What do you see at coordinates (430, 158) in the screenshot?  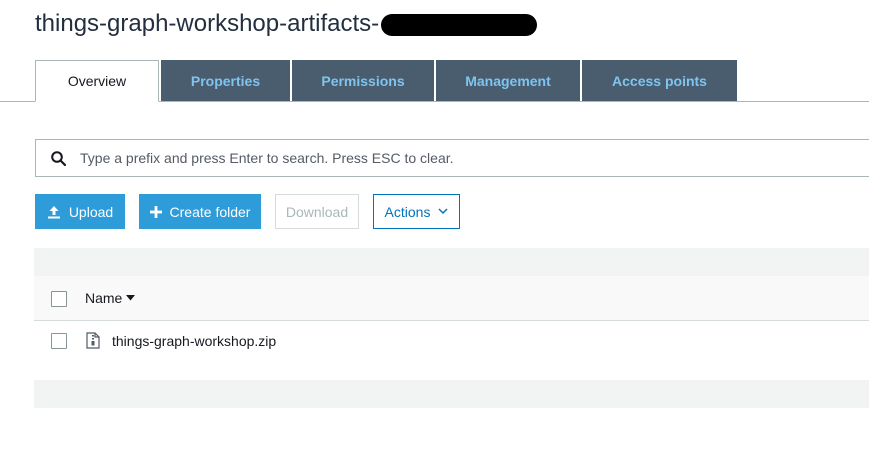 I see `search-input` at bounding box center [430, 158].